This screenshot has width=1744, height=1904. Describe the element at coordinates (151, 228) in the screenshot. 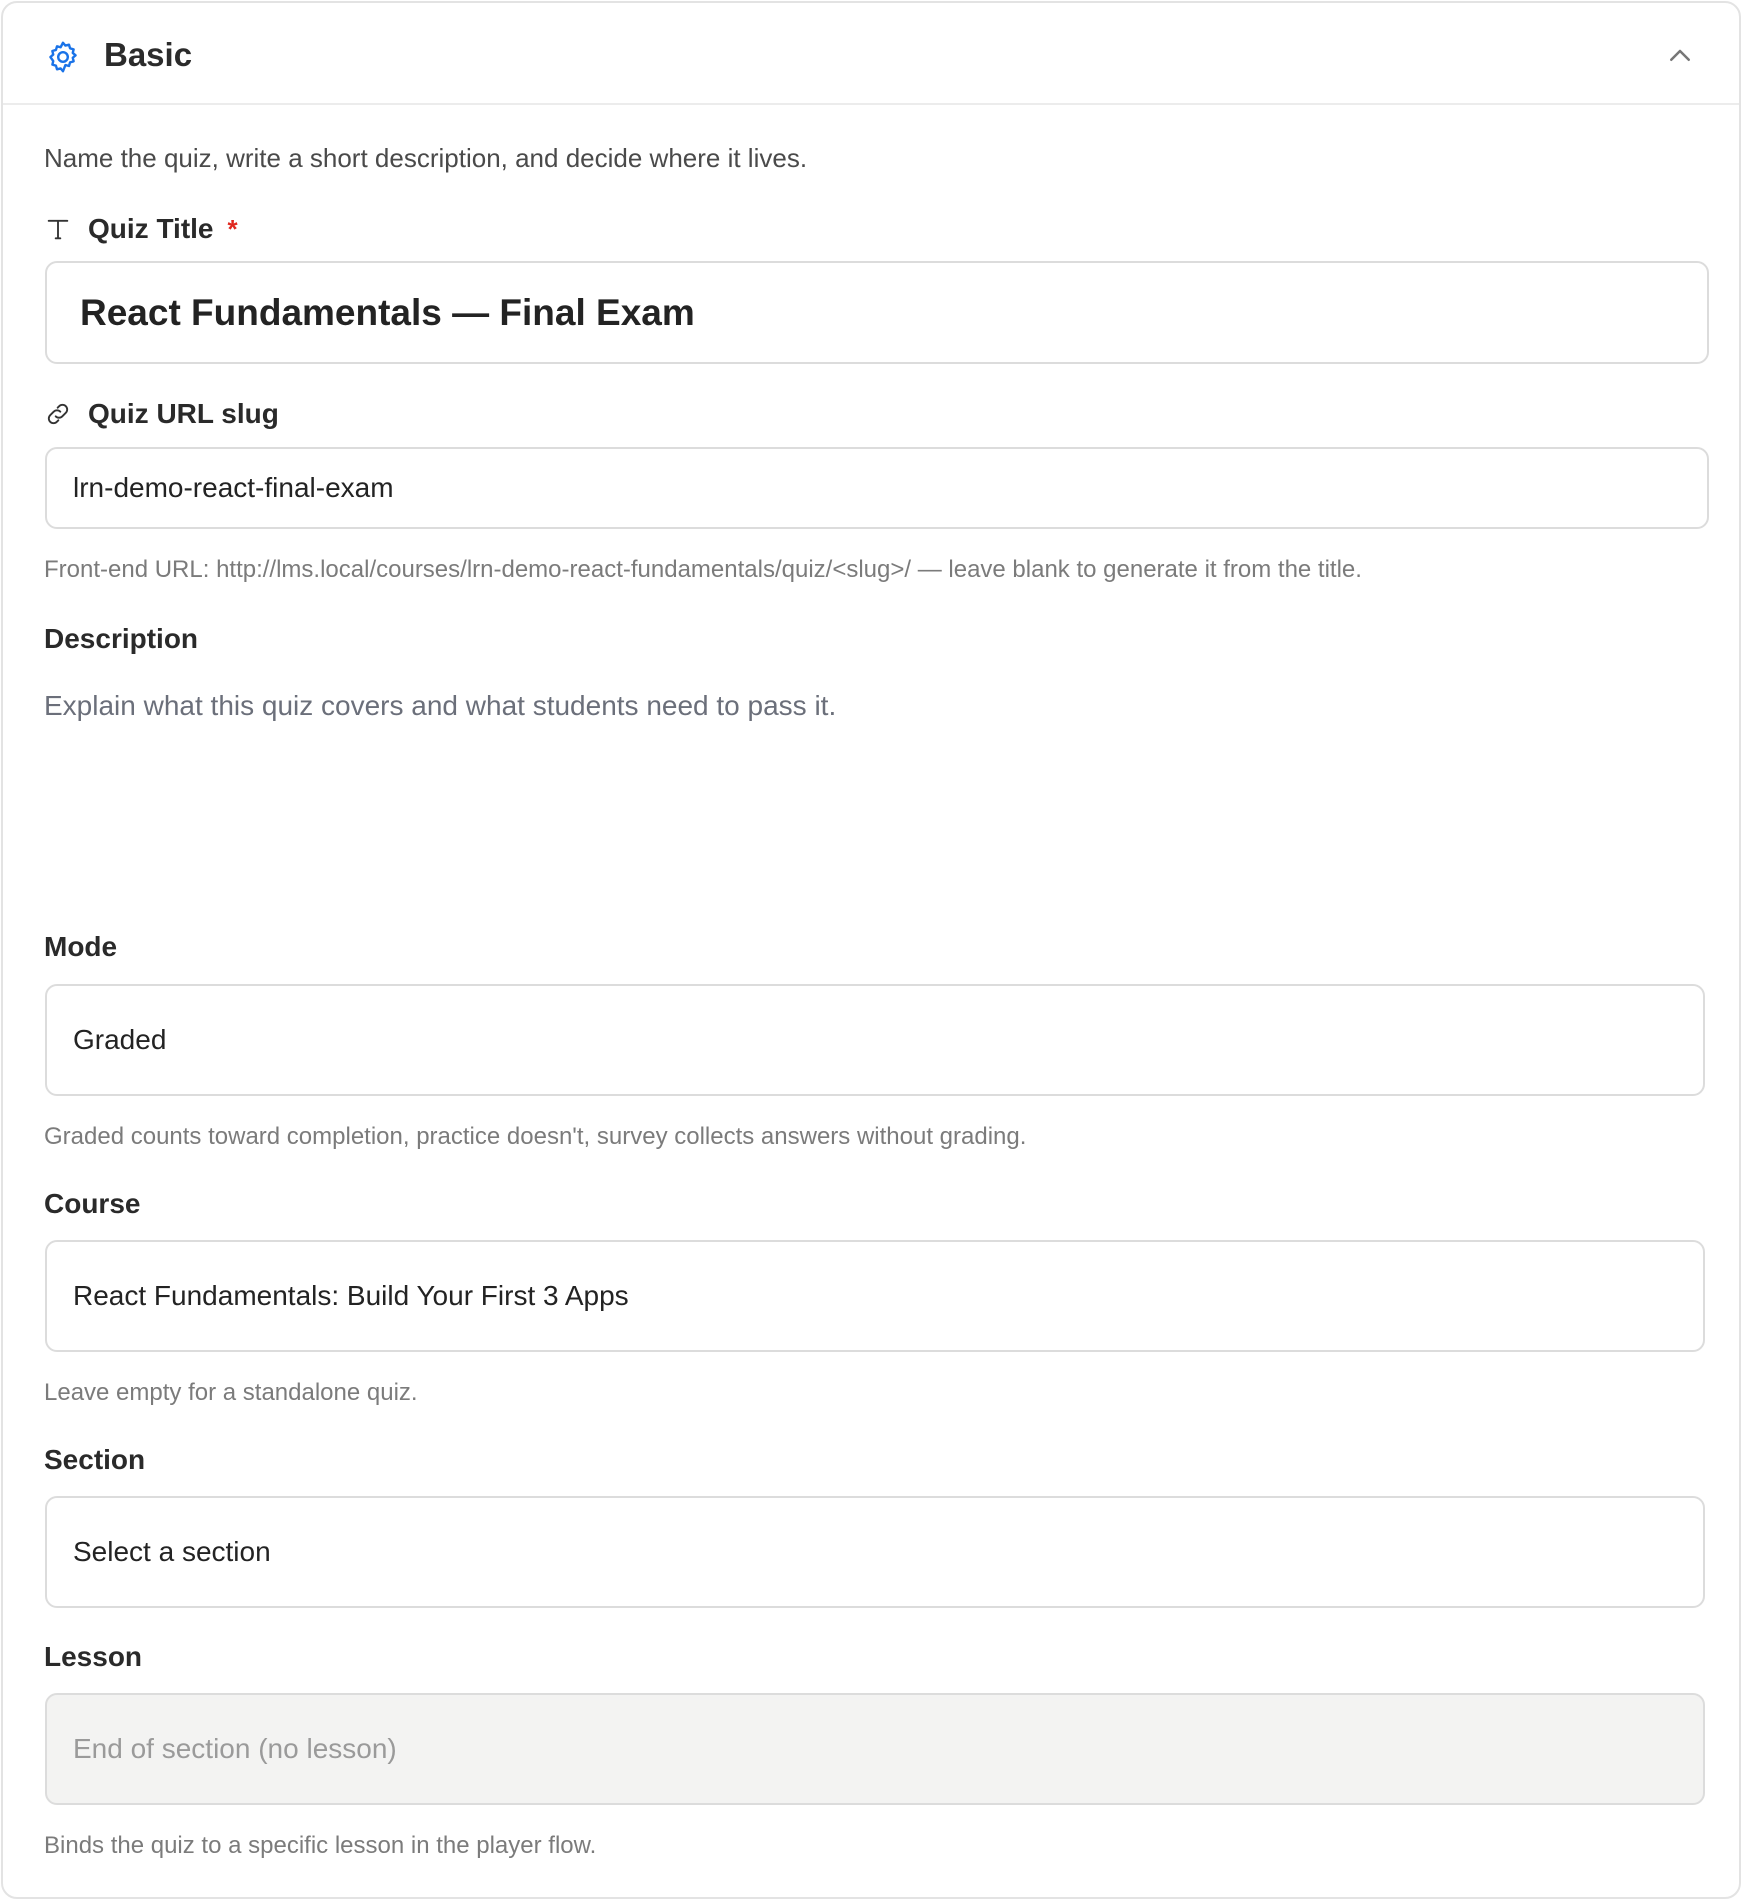

I see `quiz-title-label: Quiz Title` at that location.